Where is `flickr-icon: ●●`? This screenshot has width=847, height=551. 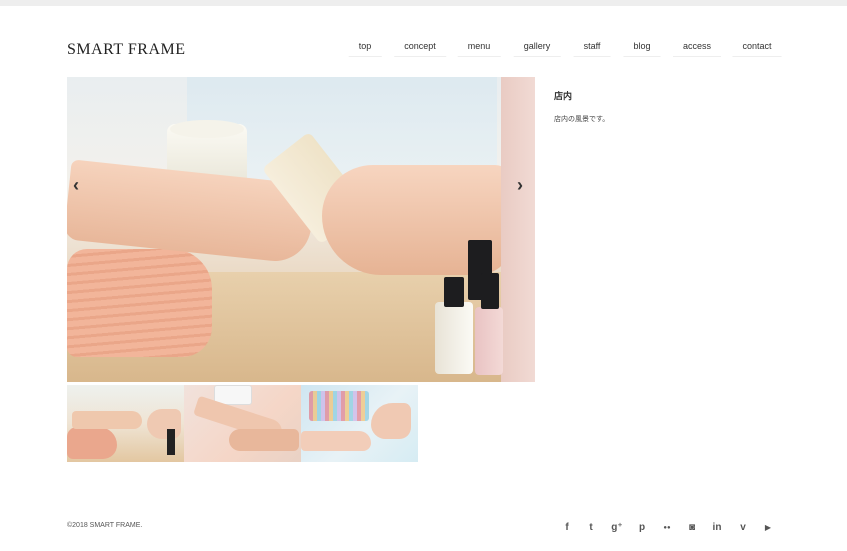
flickr-icon: ●● is located at coordinates (666, 528).